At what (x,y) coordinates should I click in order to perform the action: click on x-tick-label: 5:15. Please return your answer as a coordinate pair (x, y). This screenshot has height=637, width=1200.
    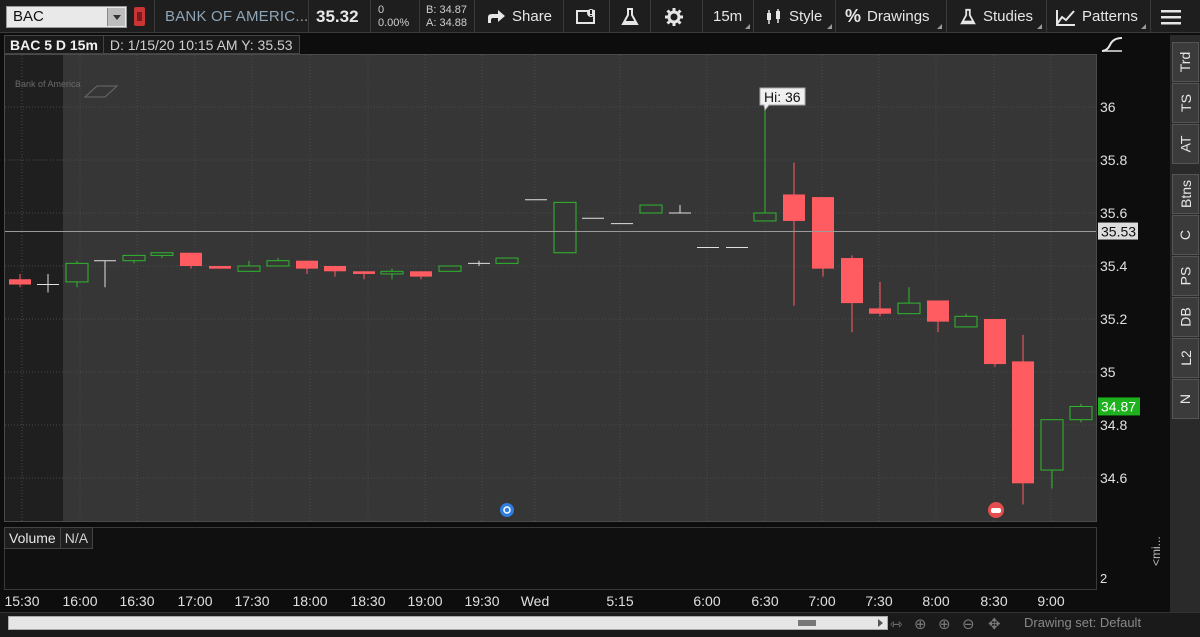
    Looking at the image, I should click on (619, 601).